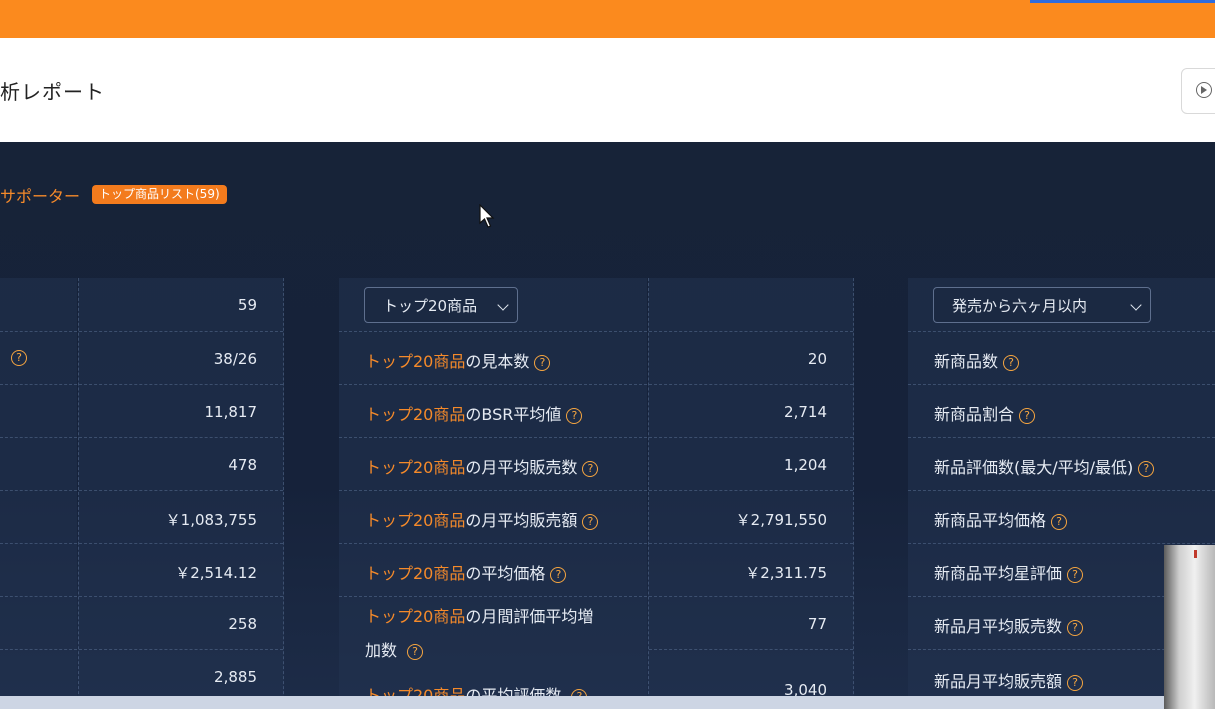 The height and width of the screenshot is (709, 1215). I want to click on play-button, so click(1198, 91).